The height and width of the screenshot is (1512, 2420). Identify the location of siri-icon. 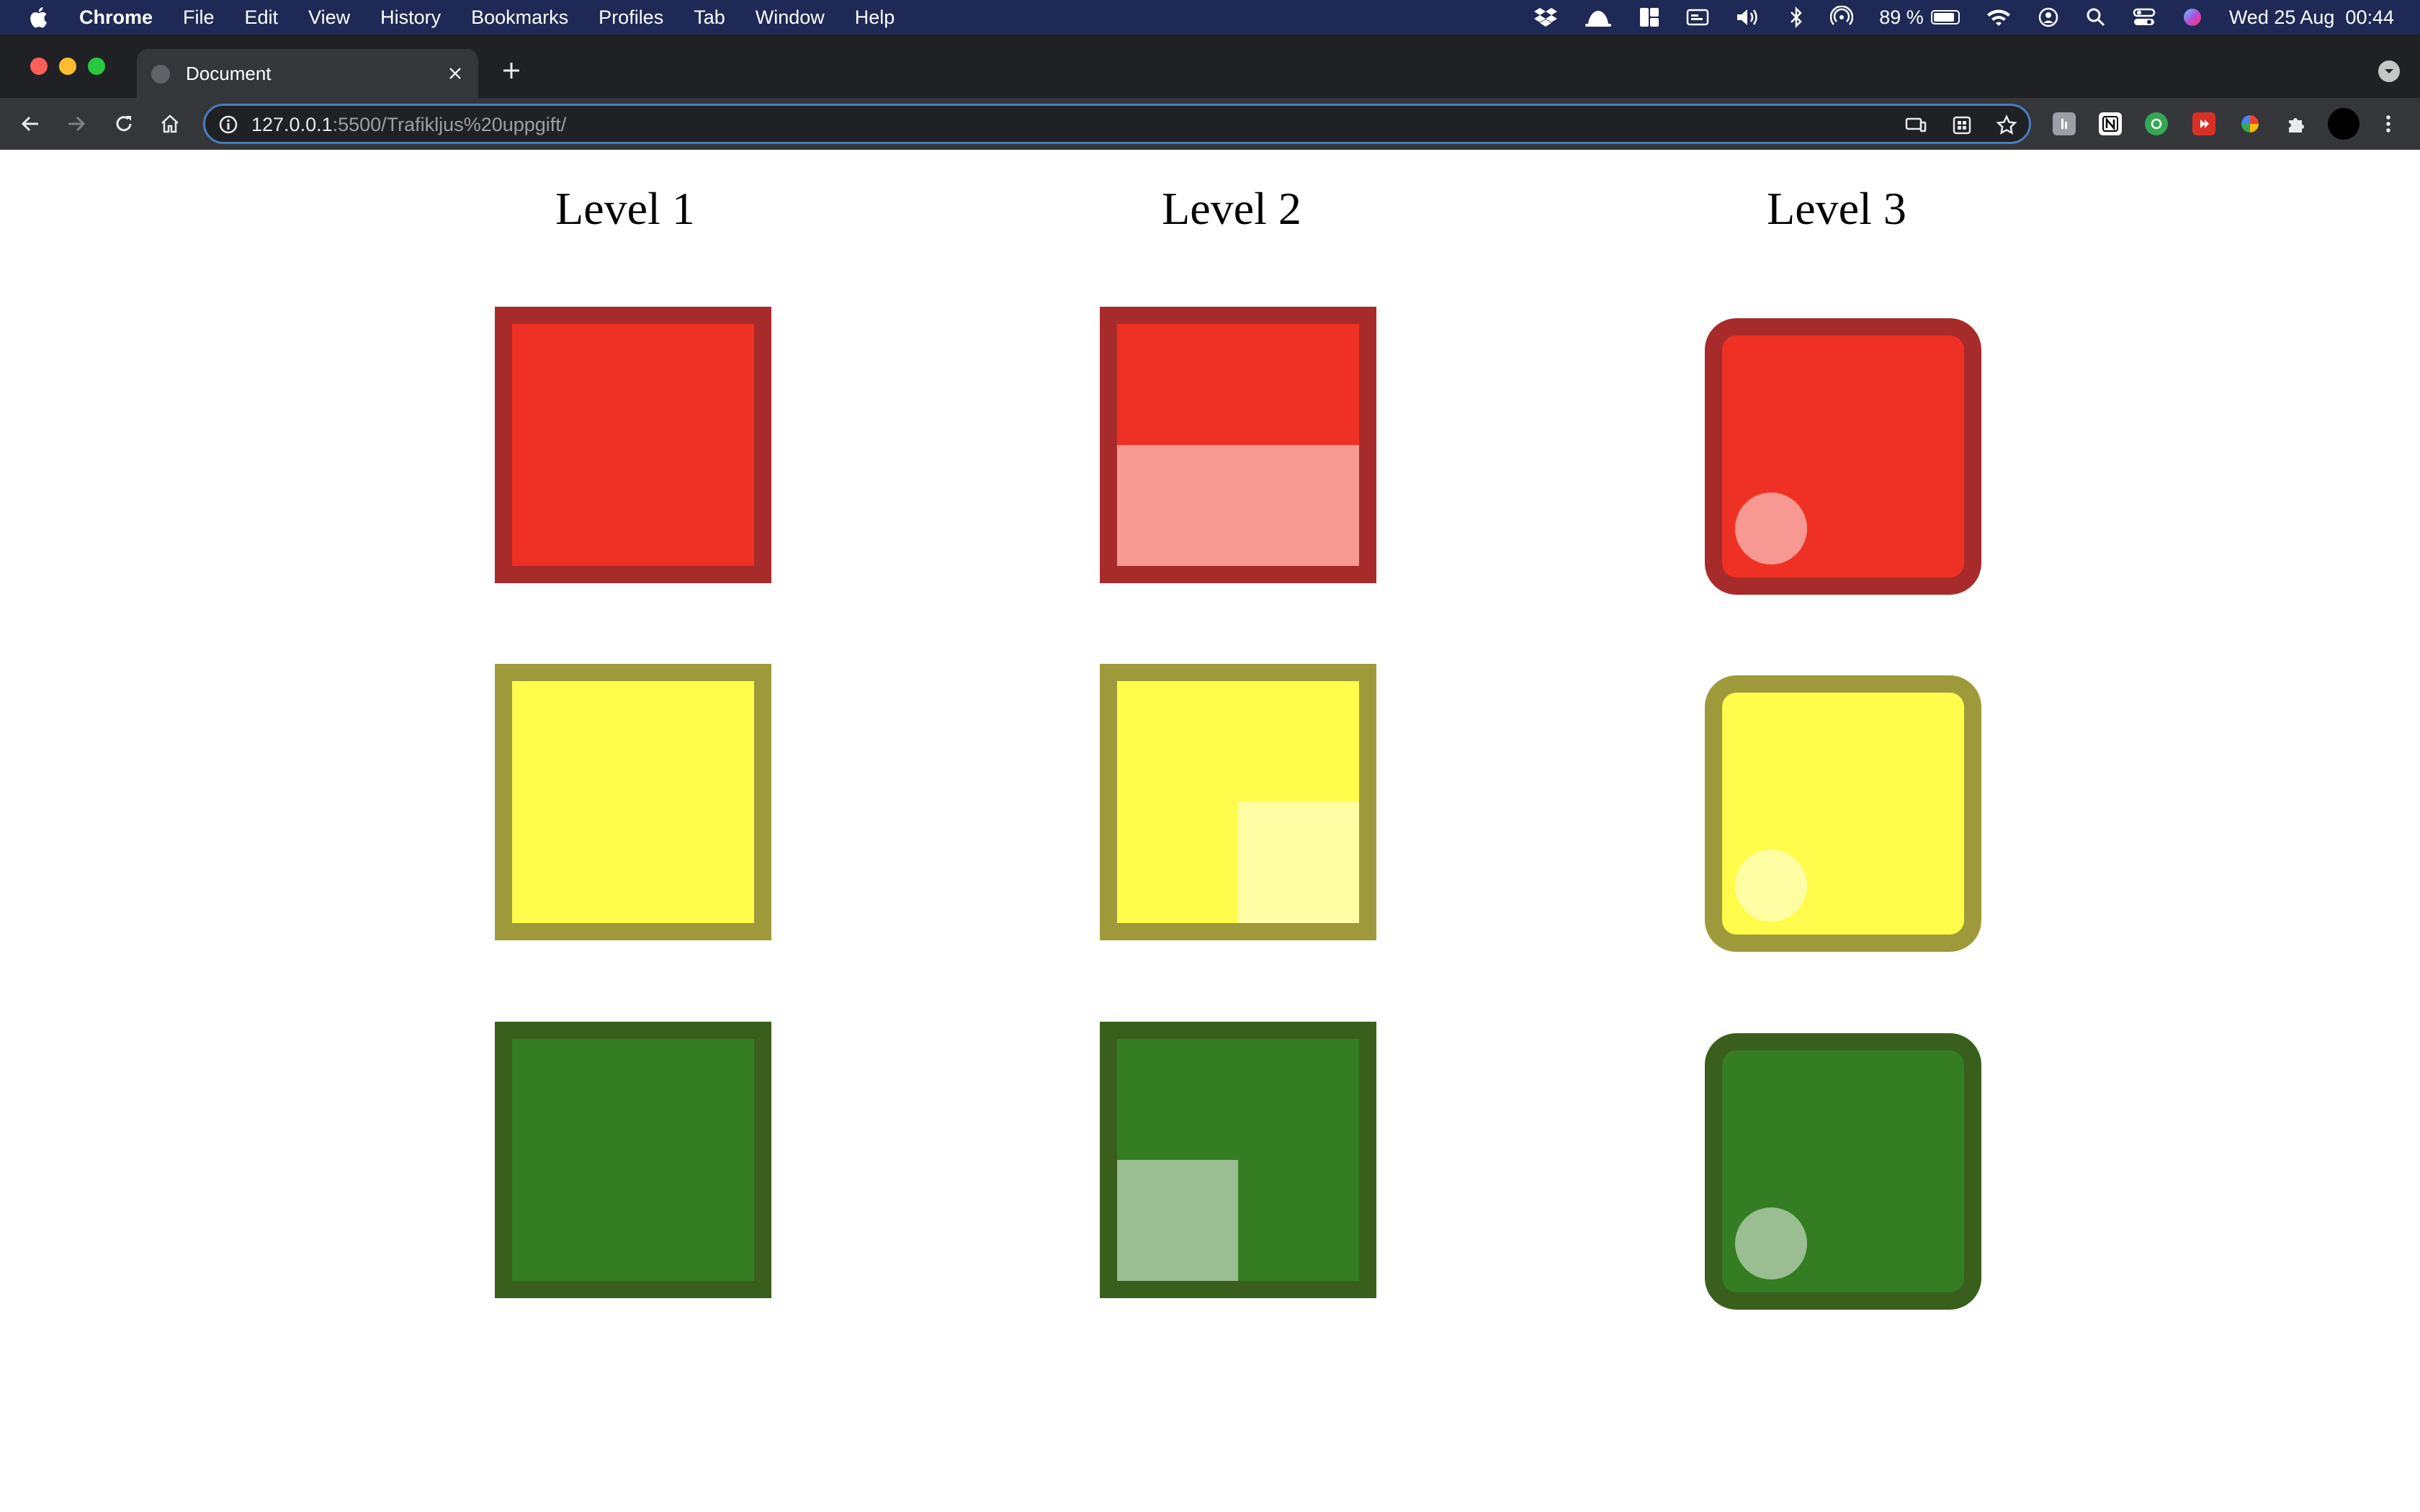
(2192, 17).